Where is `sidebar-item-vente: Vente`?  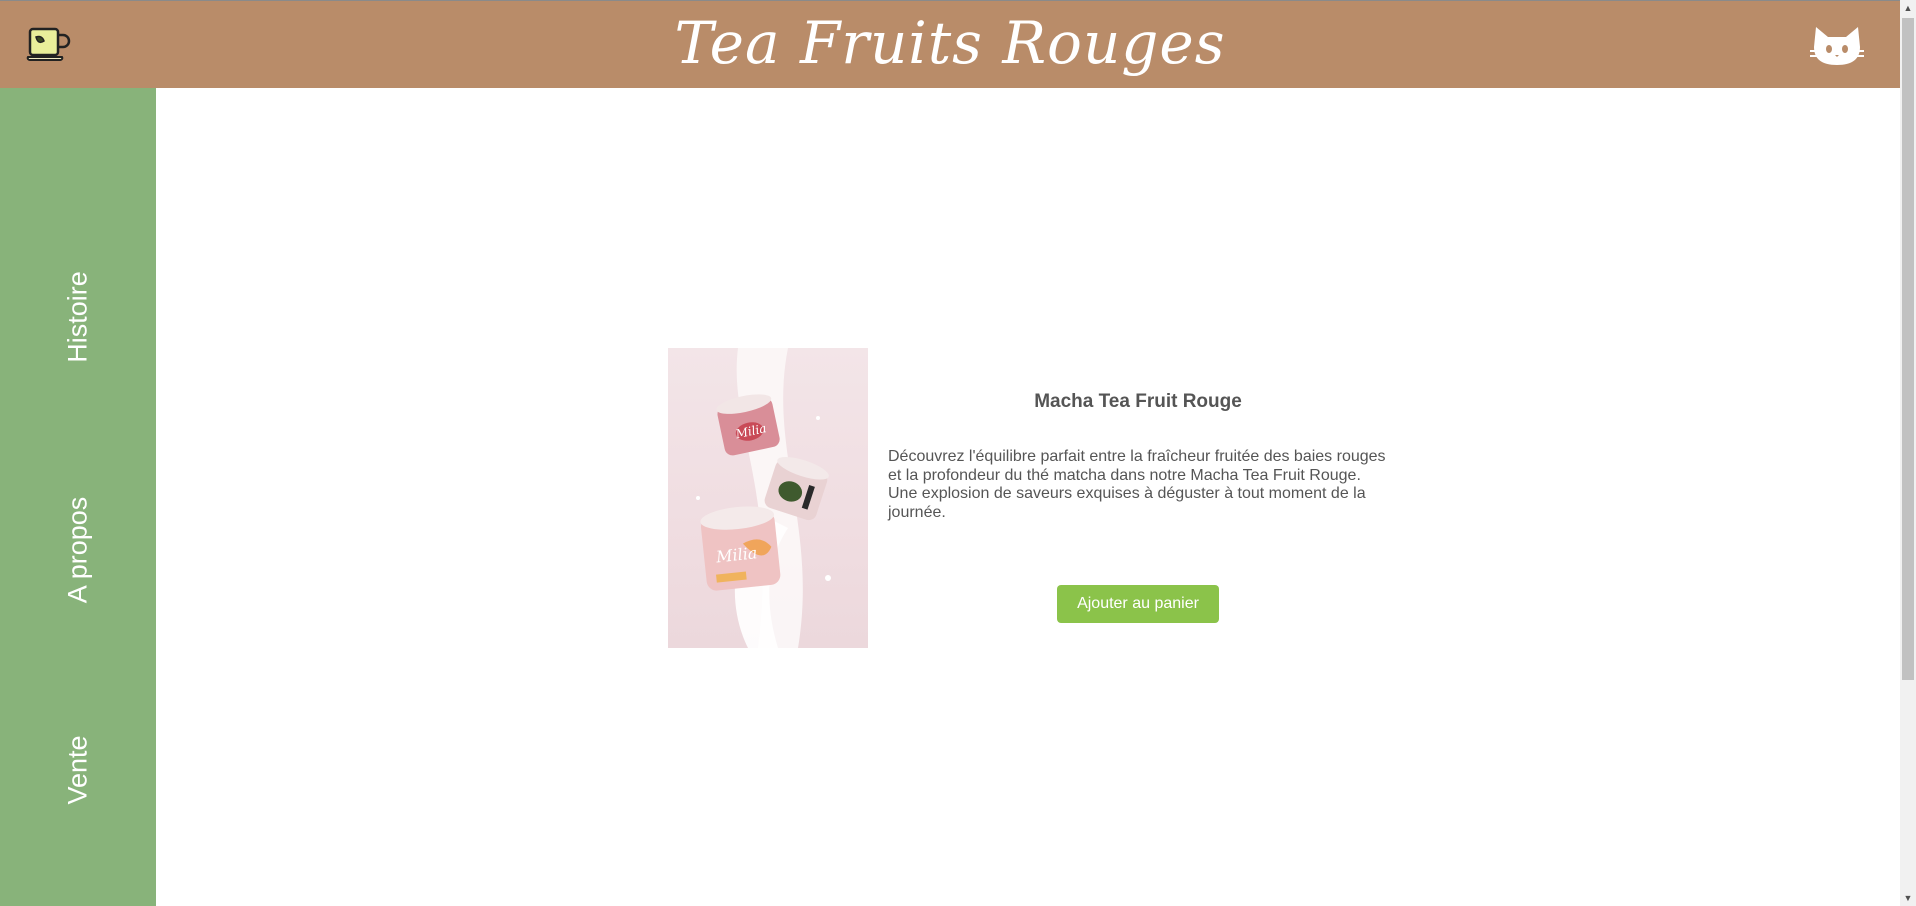 sidebar-item-vente: Vente is located at coordinates (78, 769).